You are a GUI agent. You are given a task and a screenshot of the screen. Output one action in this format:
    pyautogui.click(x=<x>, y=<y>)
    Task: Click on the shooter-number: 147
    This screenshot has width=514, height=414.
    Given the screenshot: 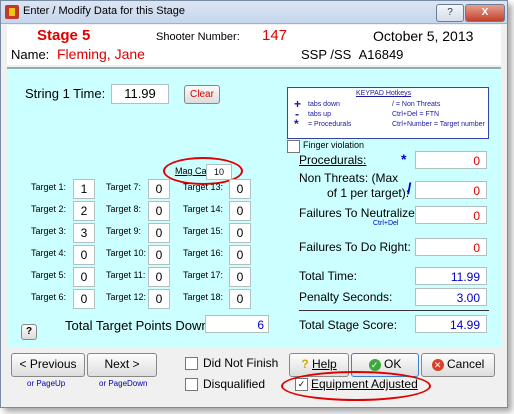 What is the action you would take?
    pyautogui.click(x=275, y=35)
    